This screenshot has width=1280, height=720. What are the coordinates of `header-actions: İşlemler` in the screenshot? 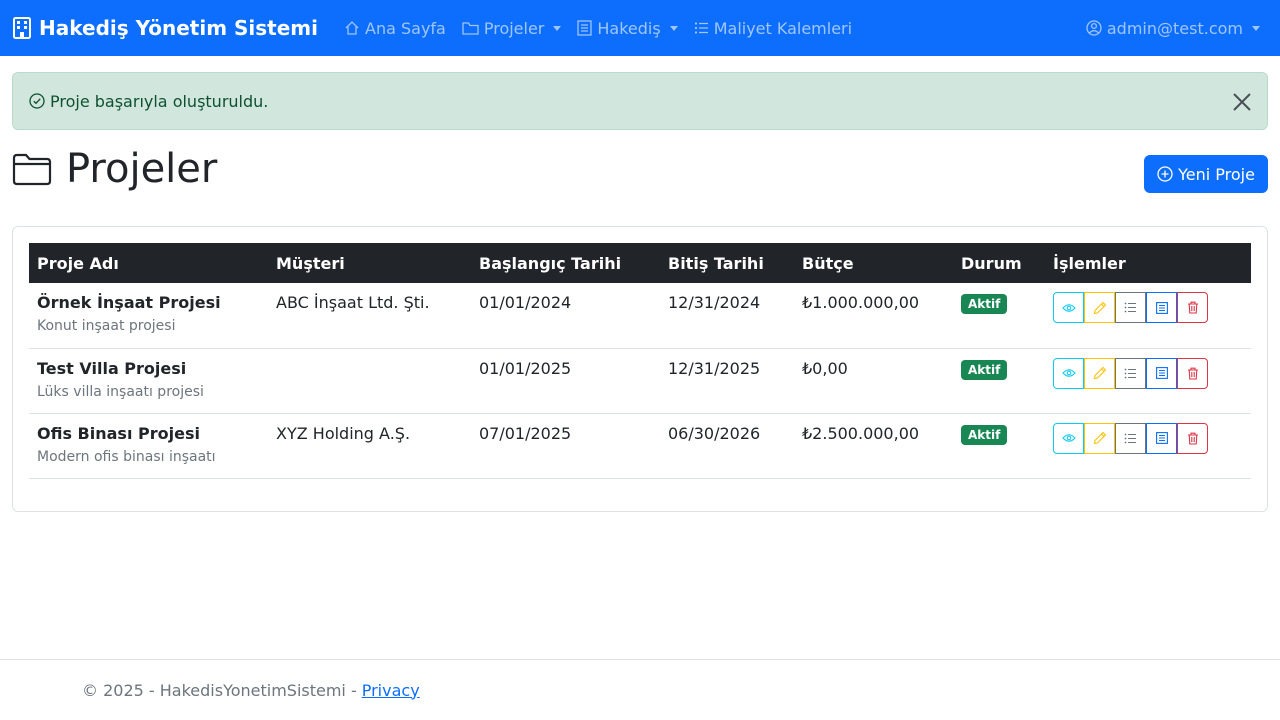 It's located at (1089, 263).